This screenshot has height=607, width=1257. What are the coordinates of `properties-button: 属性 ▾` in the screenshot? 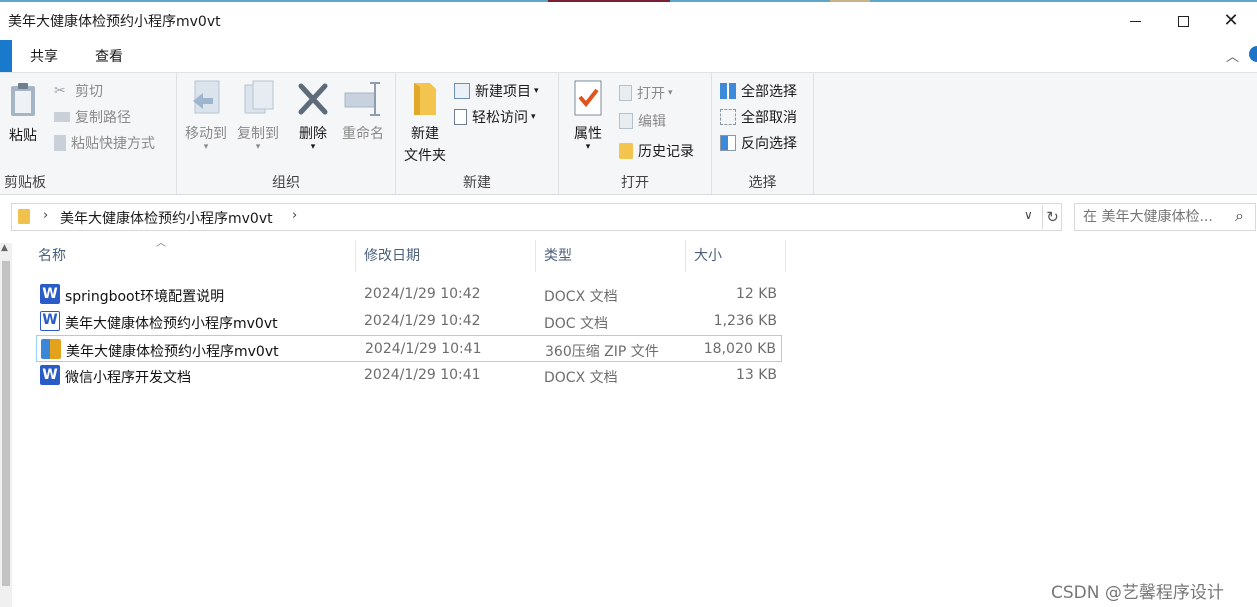 It's located at (588, 115).